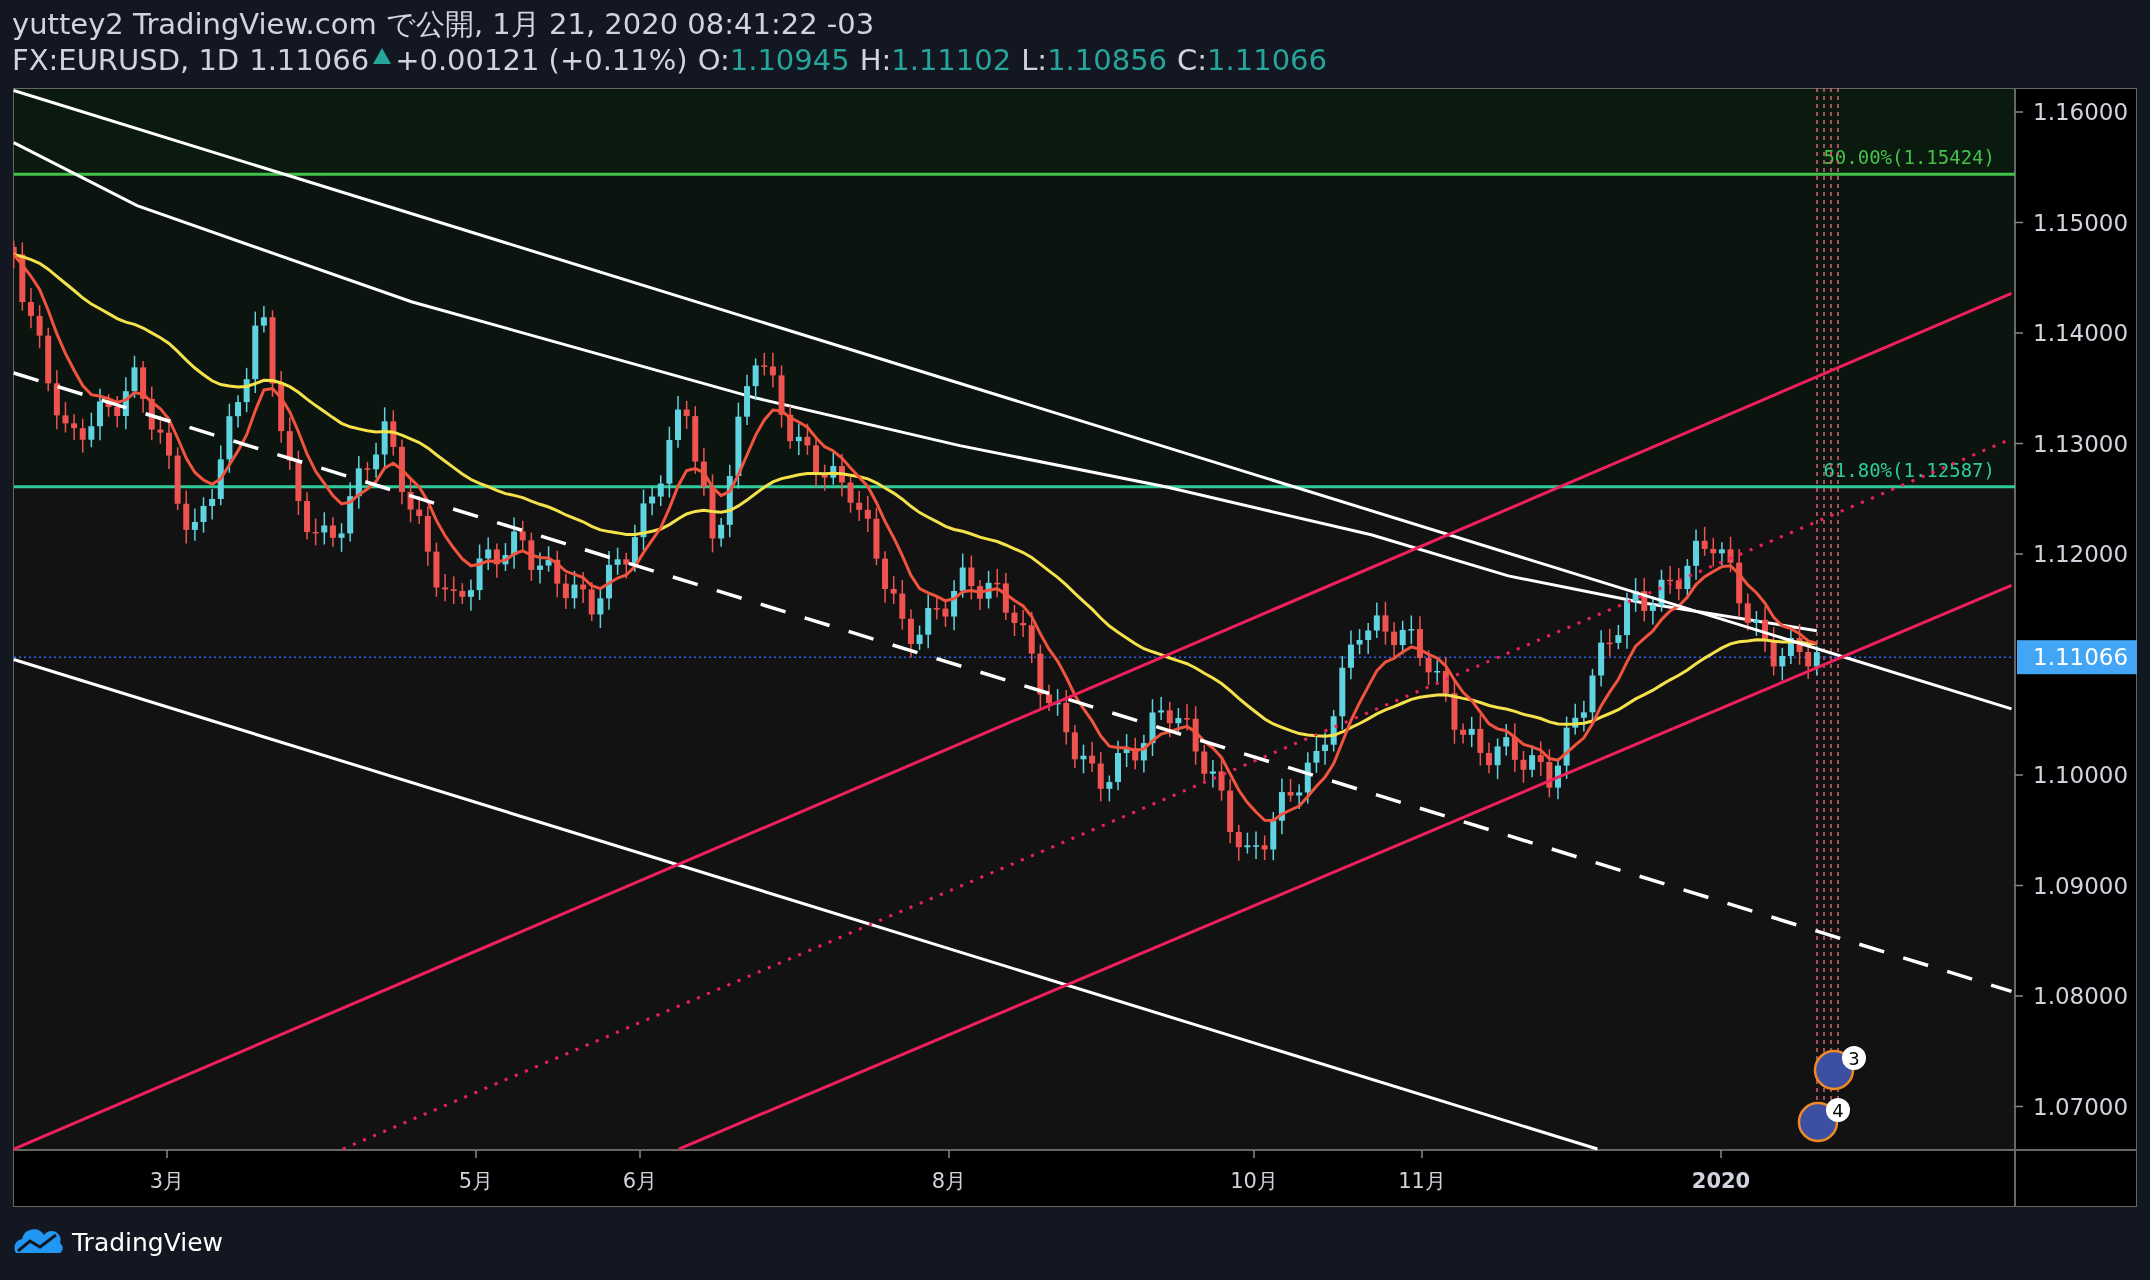  I want to click on price-change: +0.00121 (+0.11%), so click(541, 60).